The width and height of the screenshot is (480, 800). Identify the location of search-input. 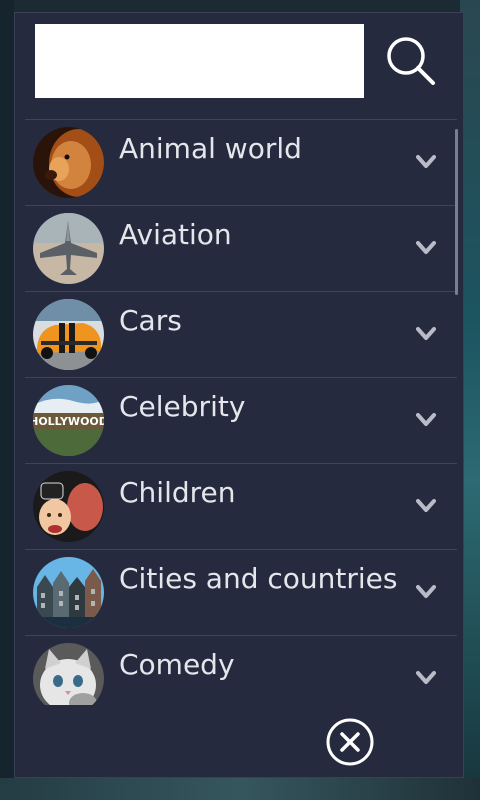
(199, 61).